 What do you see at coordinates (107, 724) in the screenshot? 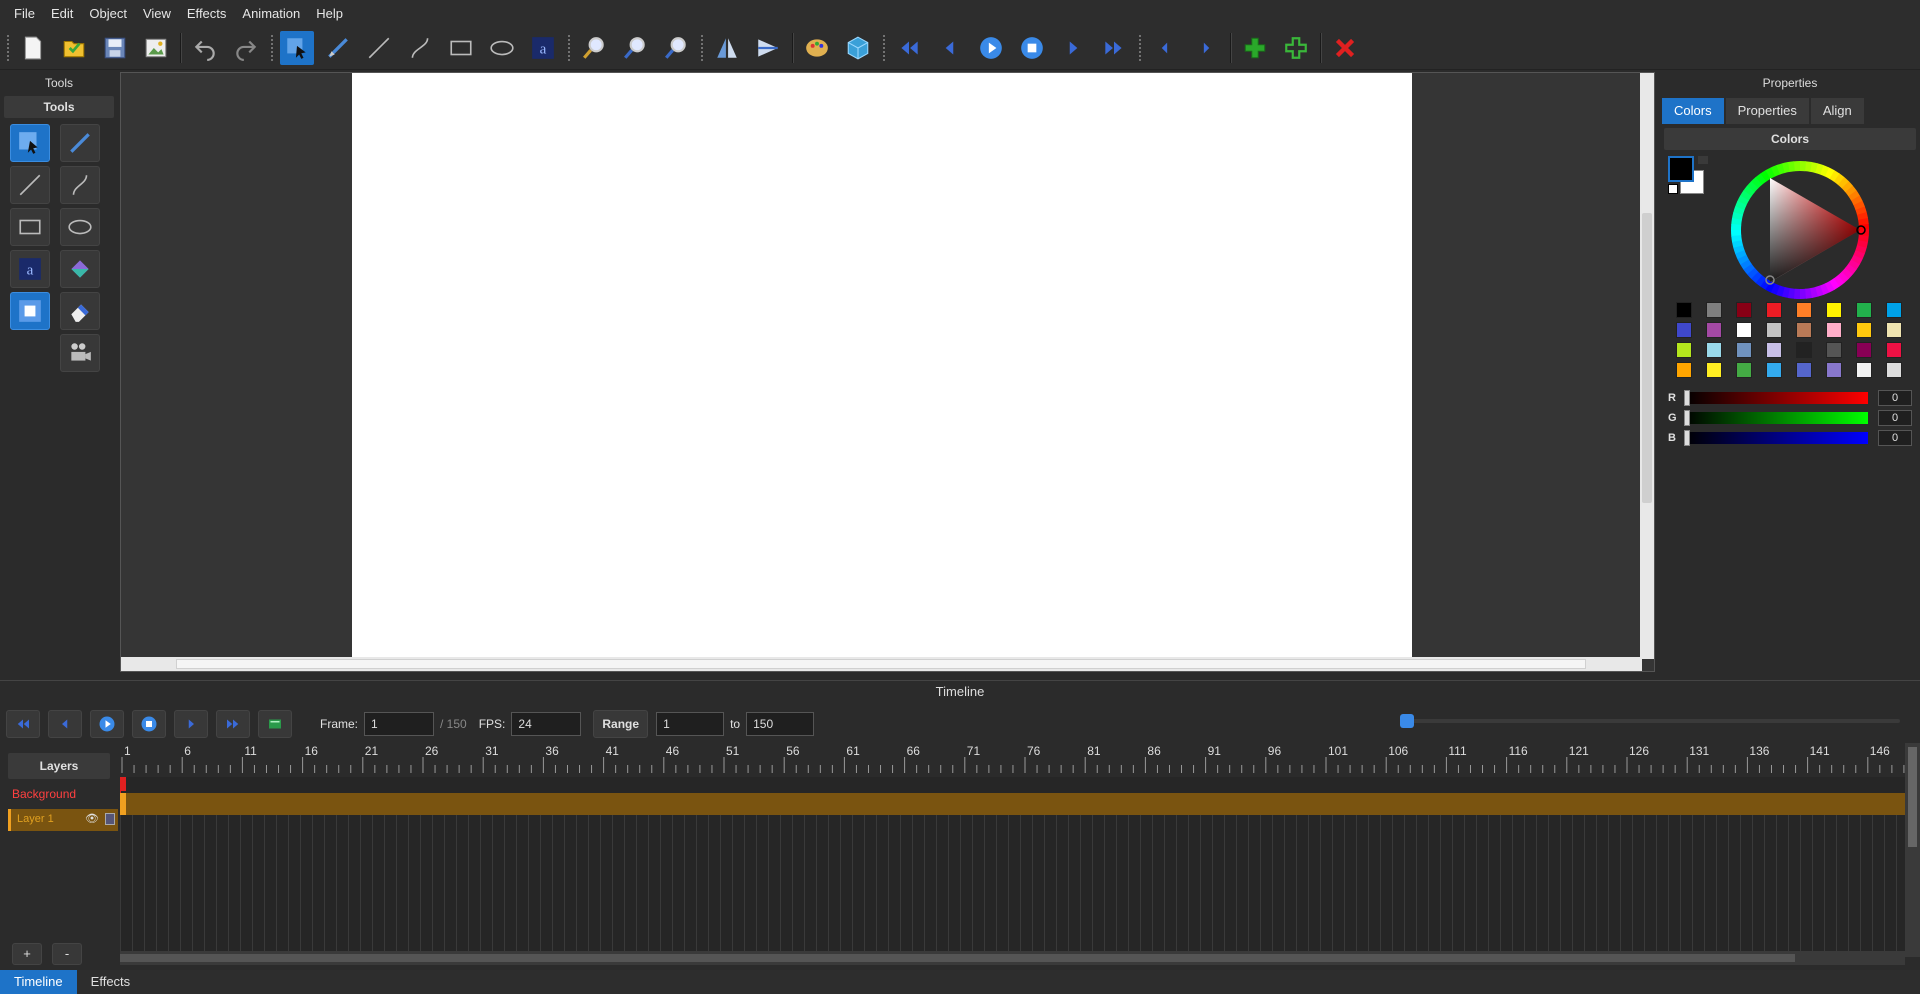
I see `timeline-play-button` at bounding box center [107, 724].